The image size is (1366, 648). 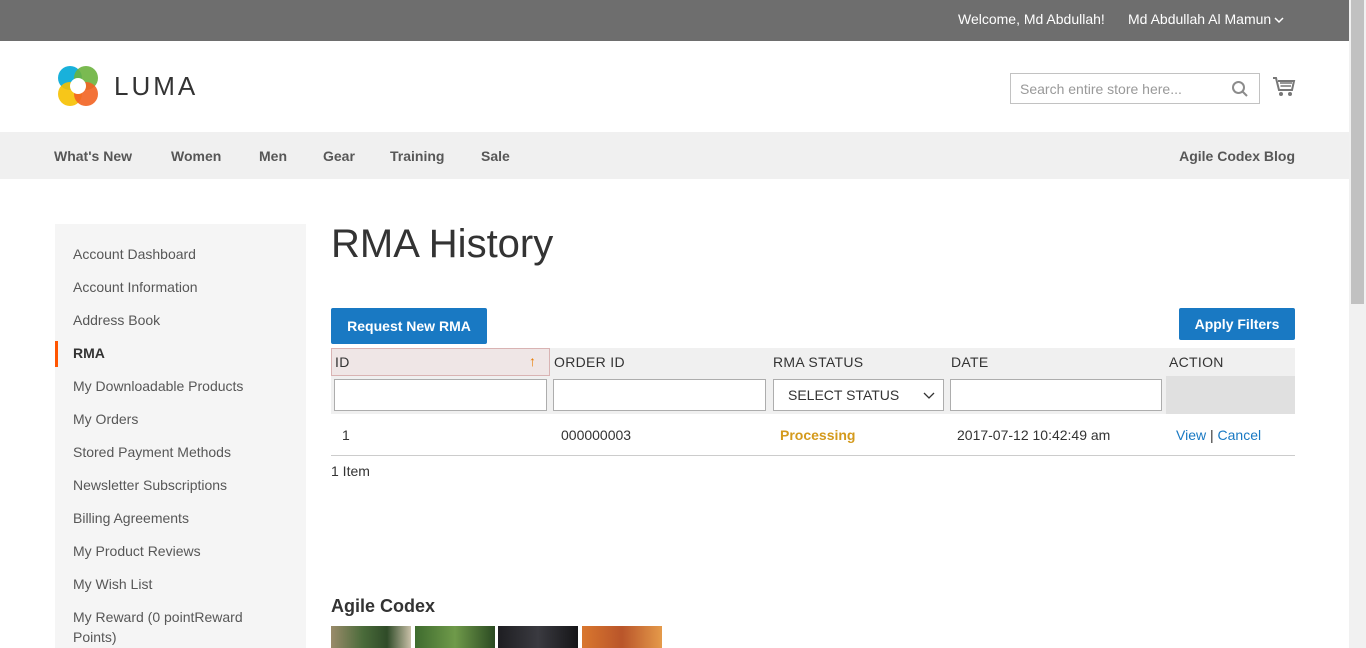 I want to click on search-icon, so click(x=1240, y=89).